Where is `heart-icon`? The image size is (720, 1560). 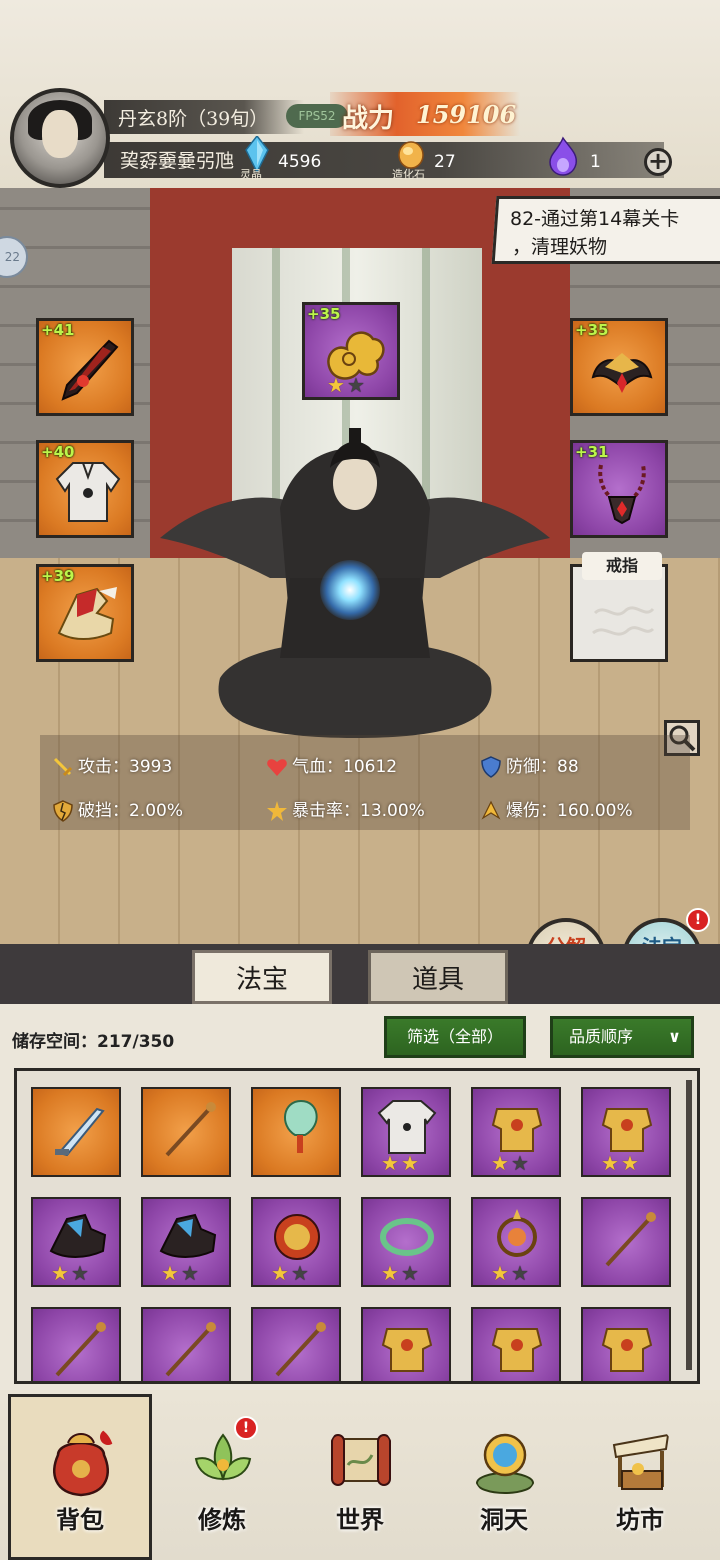
heart-icon is located at coordinates (277, 767).